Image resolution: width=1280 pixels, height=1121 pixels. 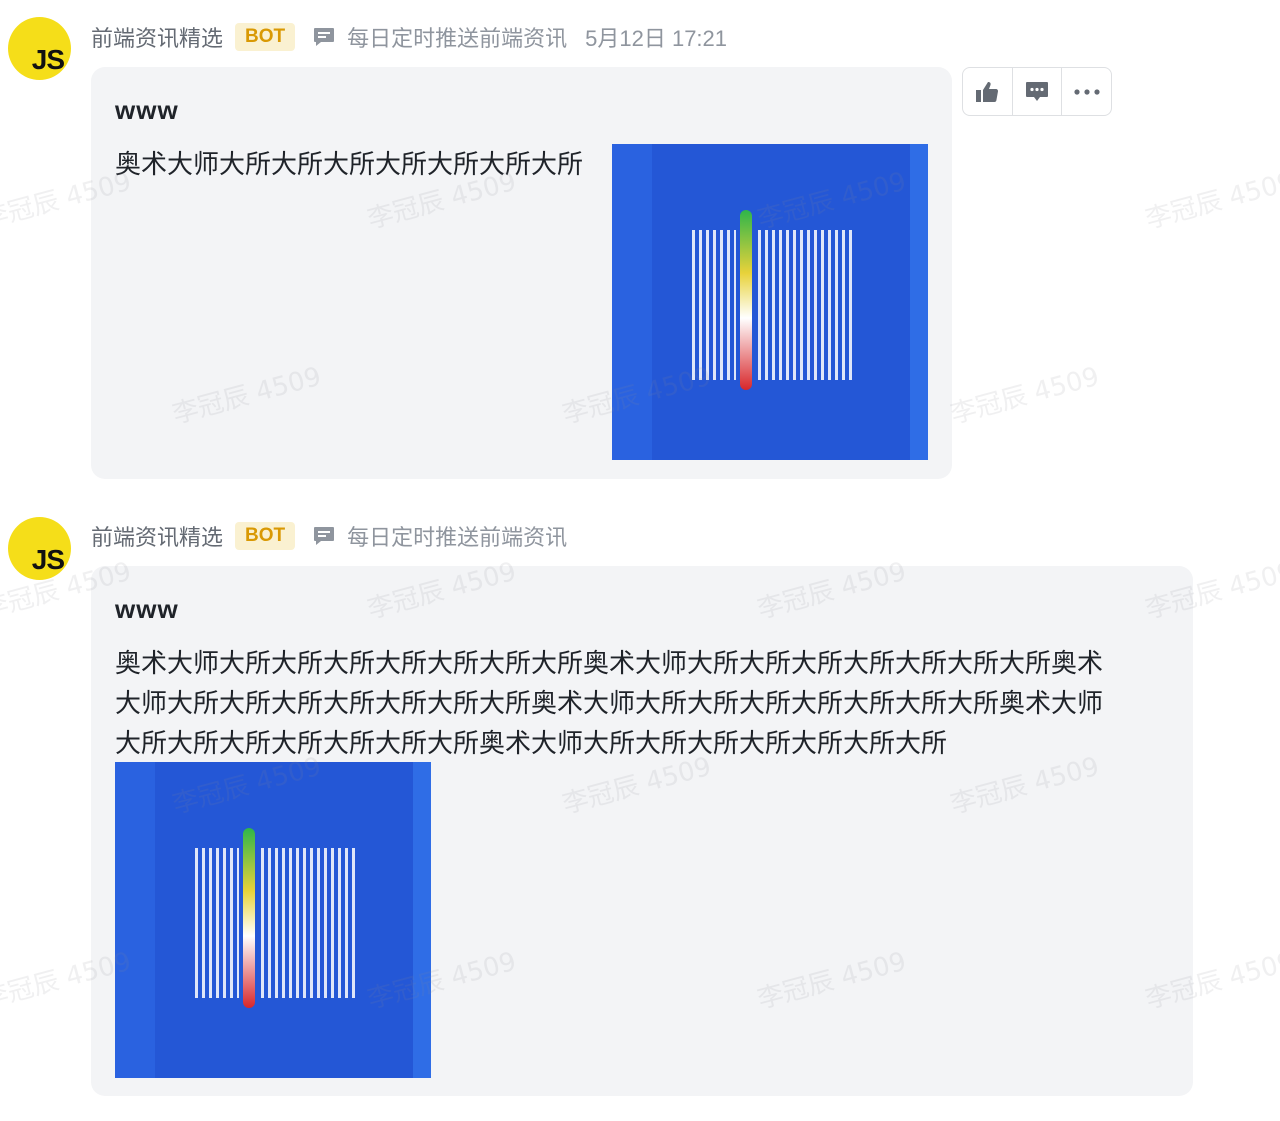 What do you see at coordinates (609, 703) in the screenshot?
I see `body-line: 大师大所大所大所大所大所大所大所奥术大师大所大所大所大所大所大所大所奥术大师` at bounding box center [609, 703].